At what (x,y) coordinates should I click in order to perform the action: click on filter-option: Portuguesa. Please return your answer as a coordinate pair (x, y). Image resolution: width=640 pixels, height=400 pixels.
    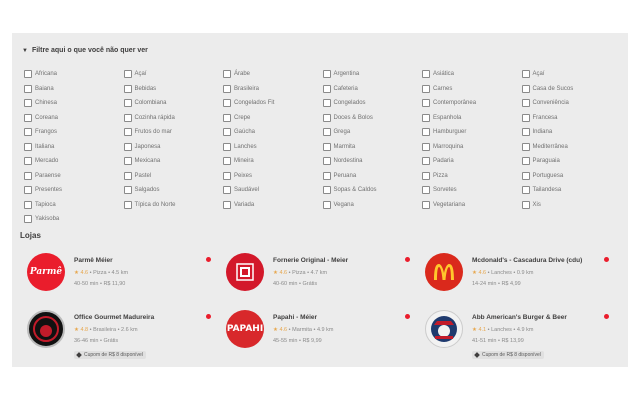
    Looking at the image, I should click on (571, 176).